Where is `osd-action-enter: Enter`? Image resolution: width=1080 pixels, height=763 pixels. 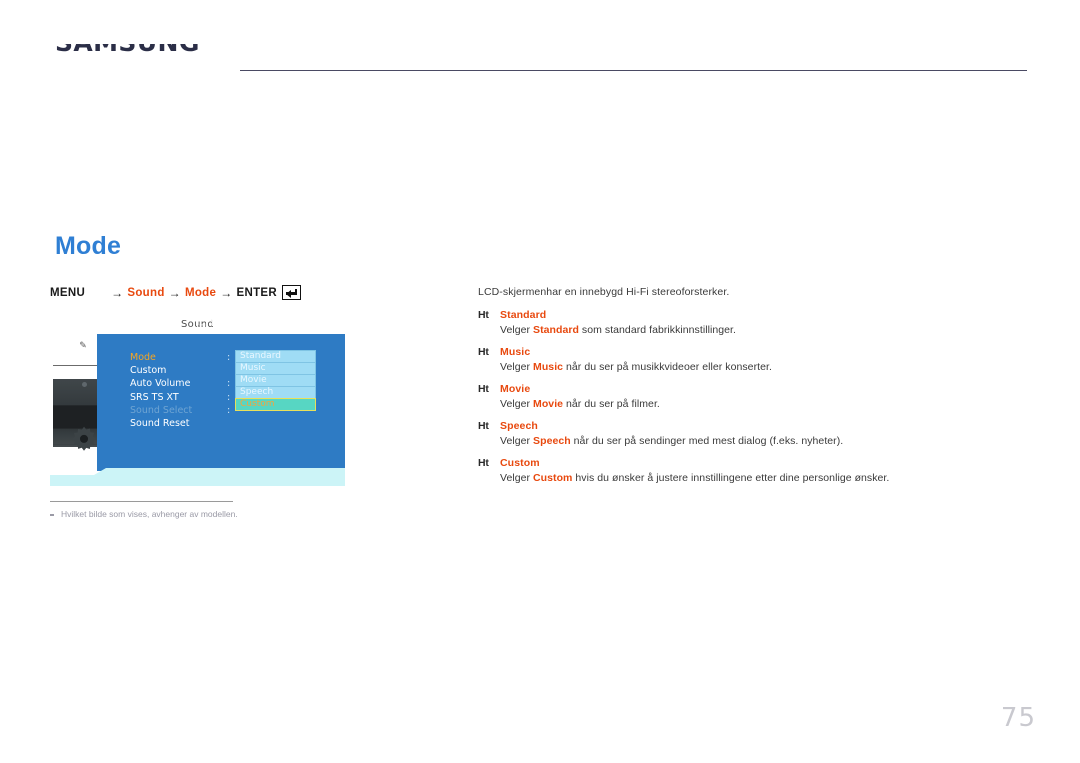
osd-action-enter: Enter is located at coordinates (216, 324).